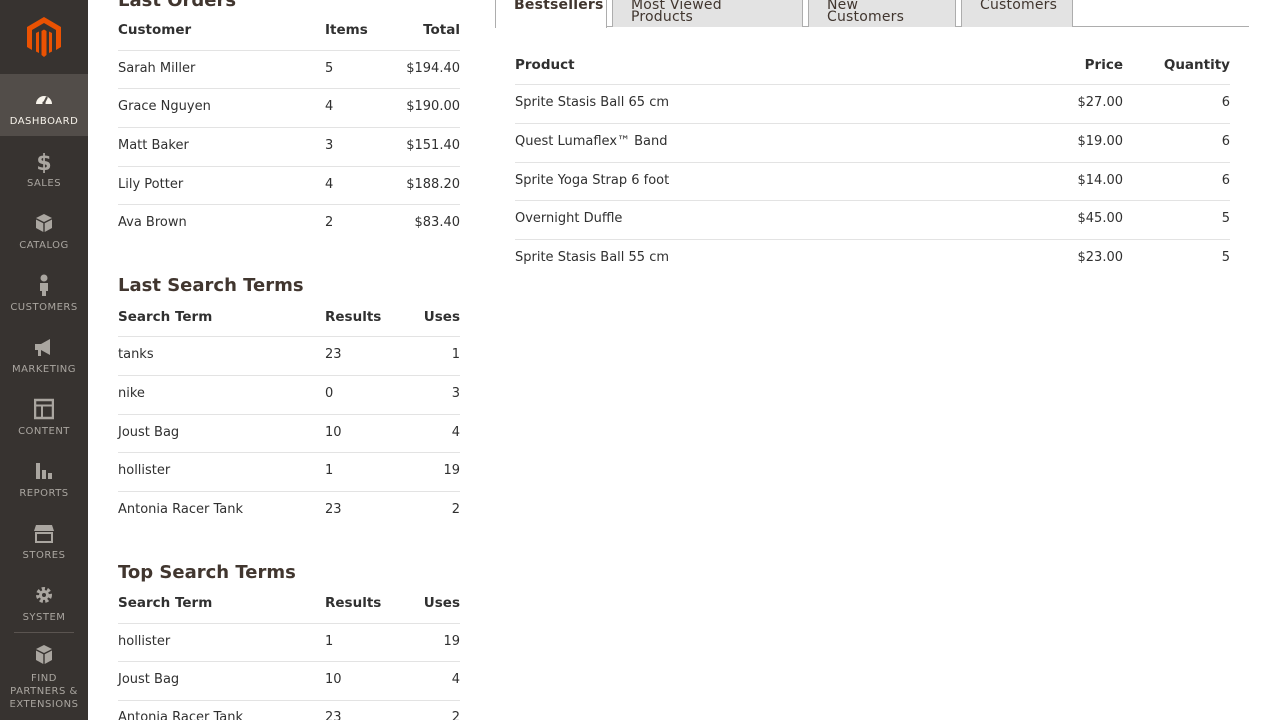  I want to click on nav-sales: $ SALES, so click(44, 167).